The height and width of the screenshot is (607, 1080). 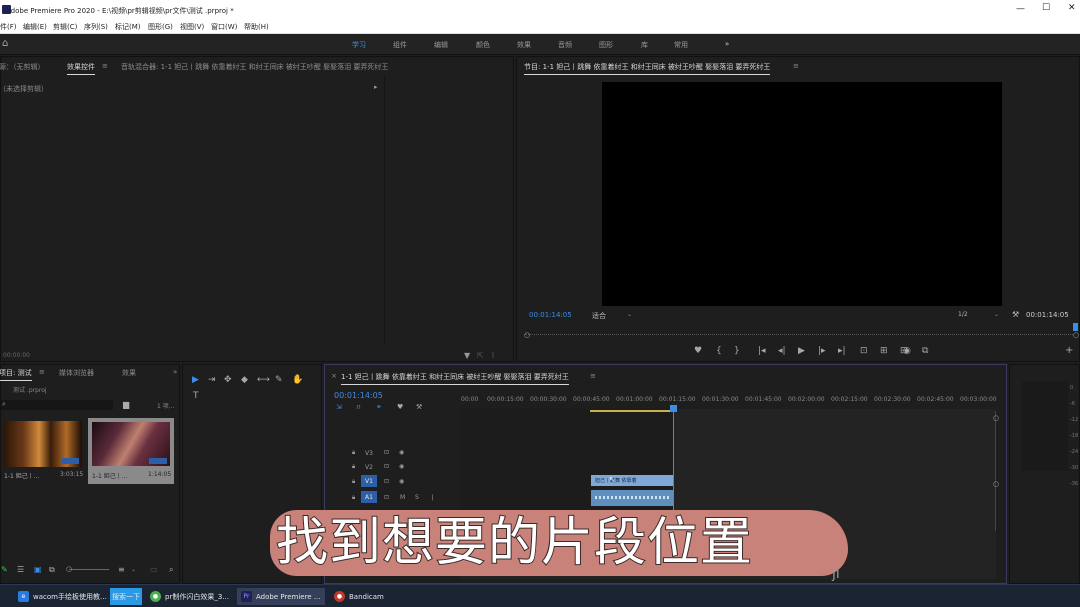 What do you see at coordinates (719, 351) in the screenshot?
I see `mark-in-icon: {` at bounding box center [719, 351].